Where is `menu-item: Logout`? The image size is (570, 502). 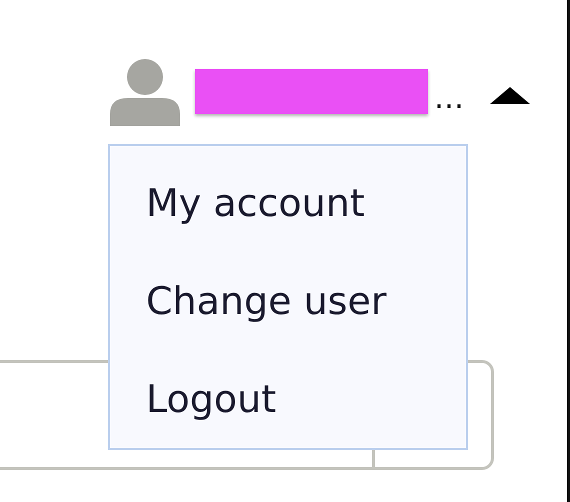 menu-item: Logout is located at coordinates (211, 399).